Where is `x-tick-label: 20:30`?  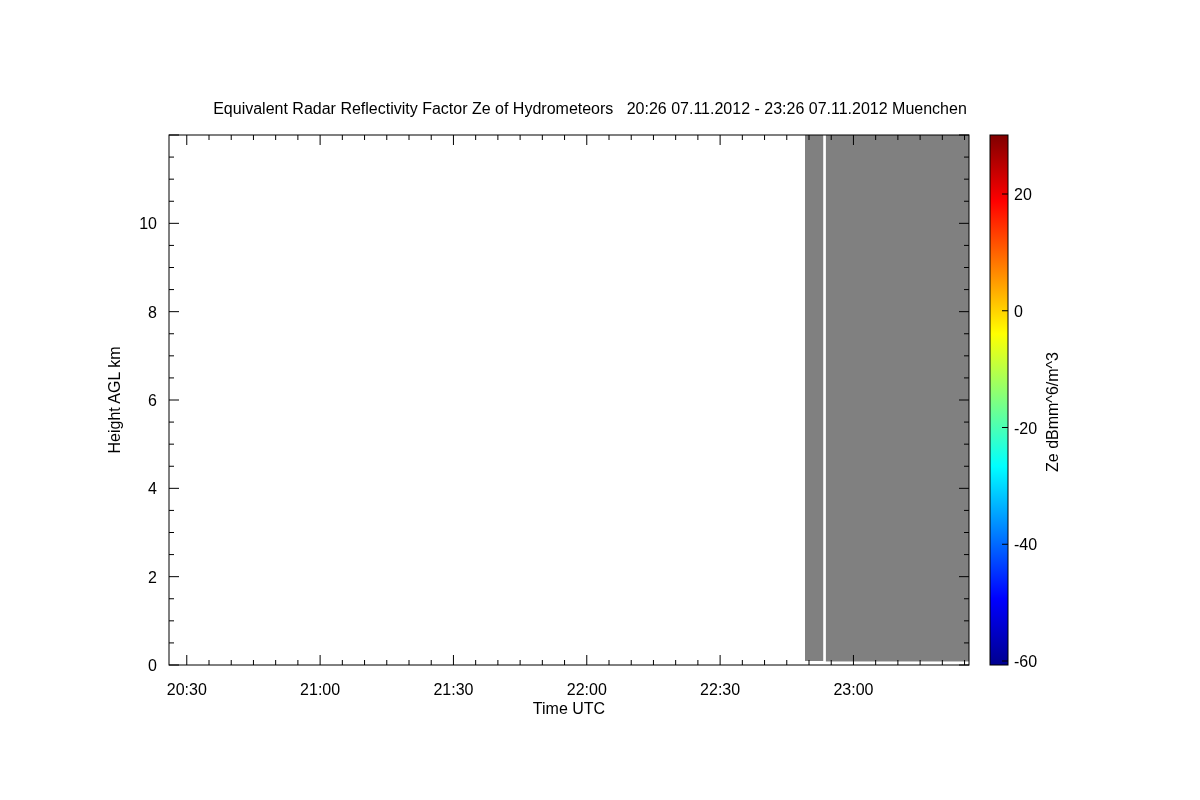
x-tick-label: 20:30 is located at coordinates (186, 689).